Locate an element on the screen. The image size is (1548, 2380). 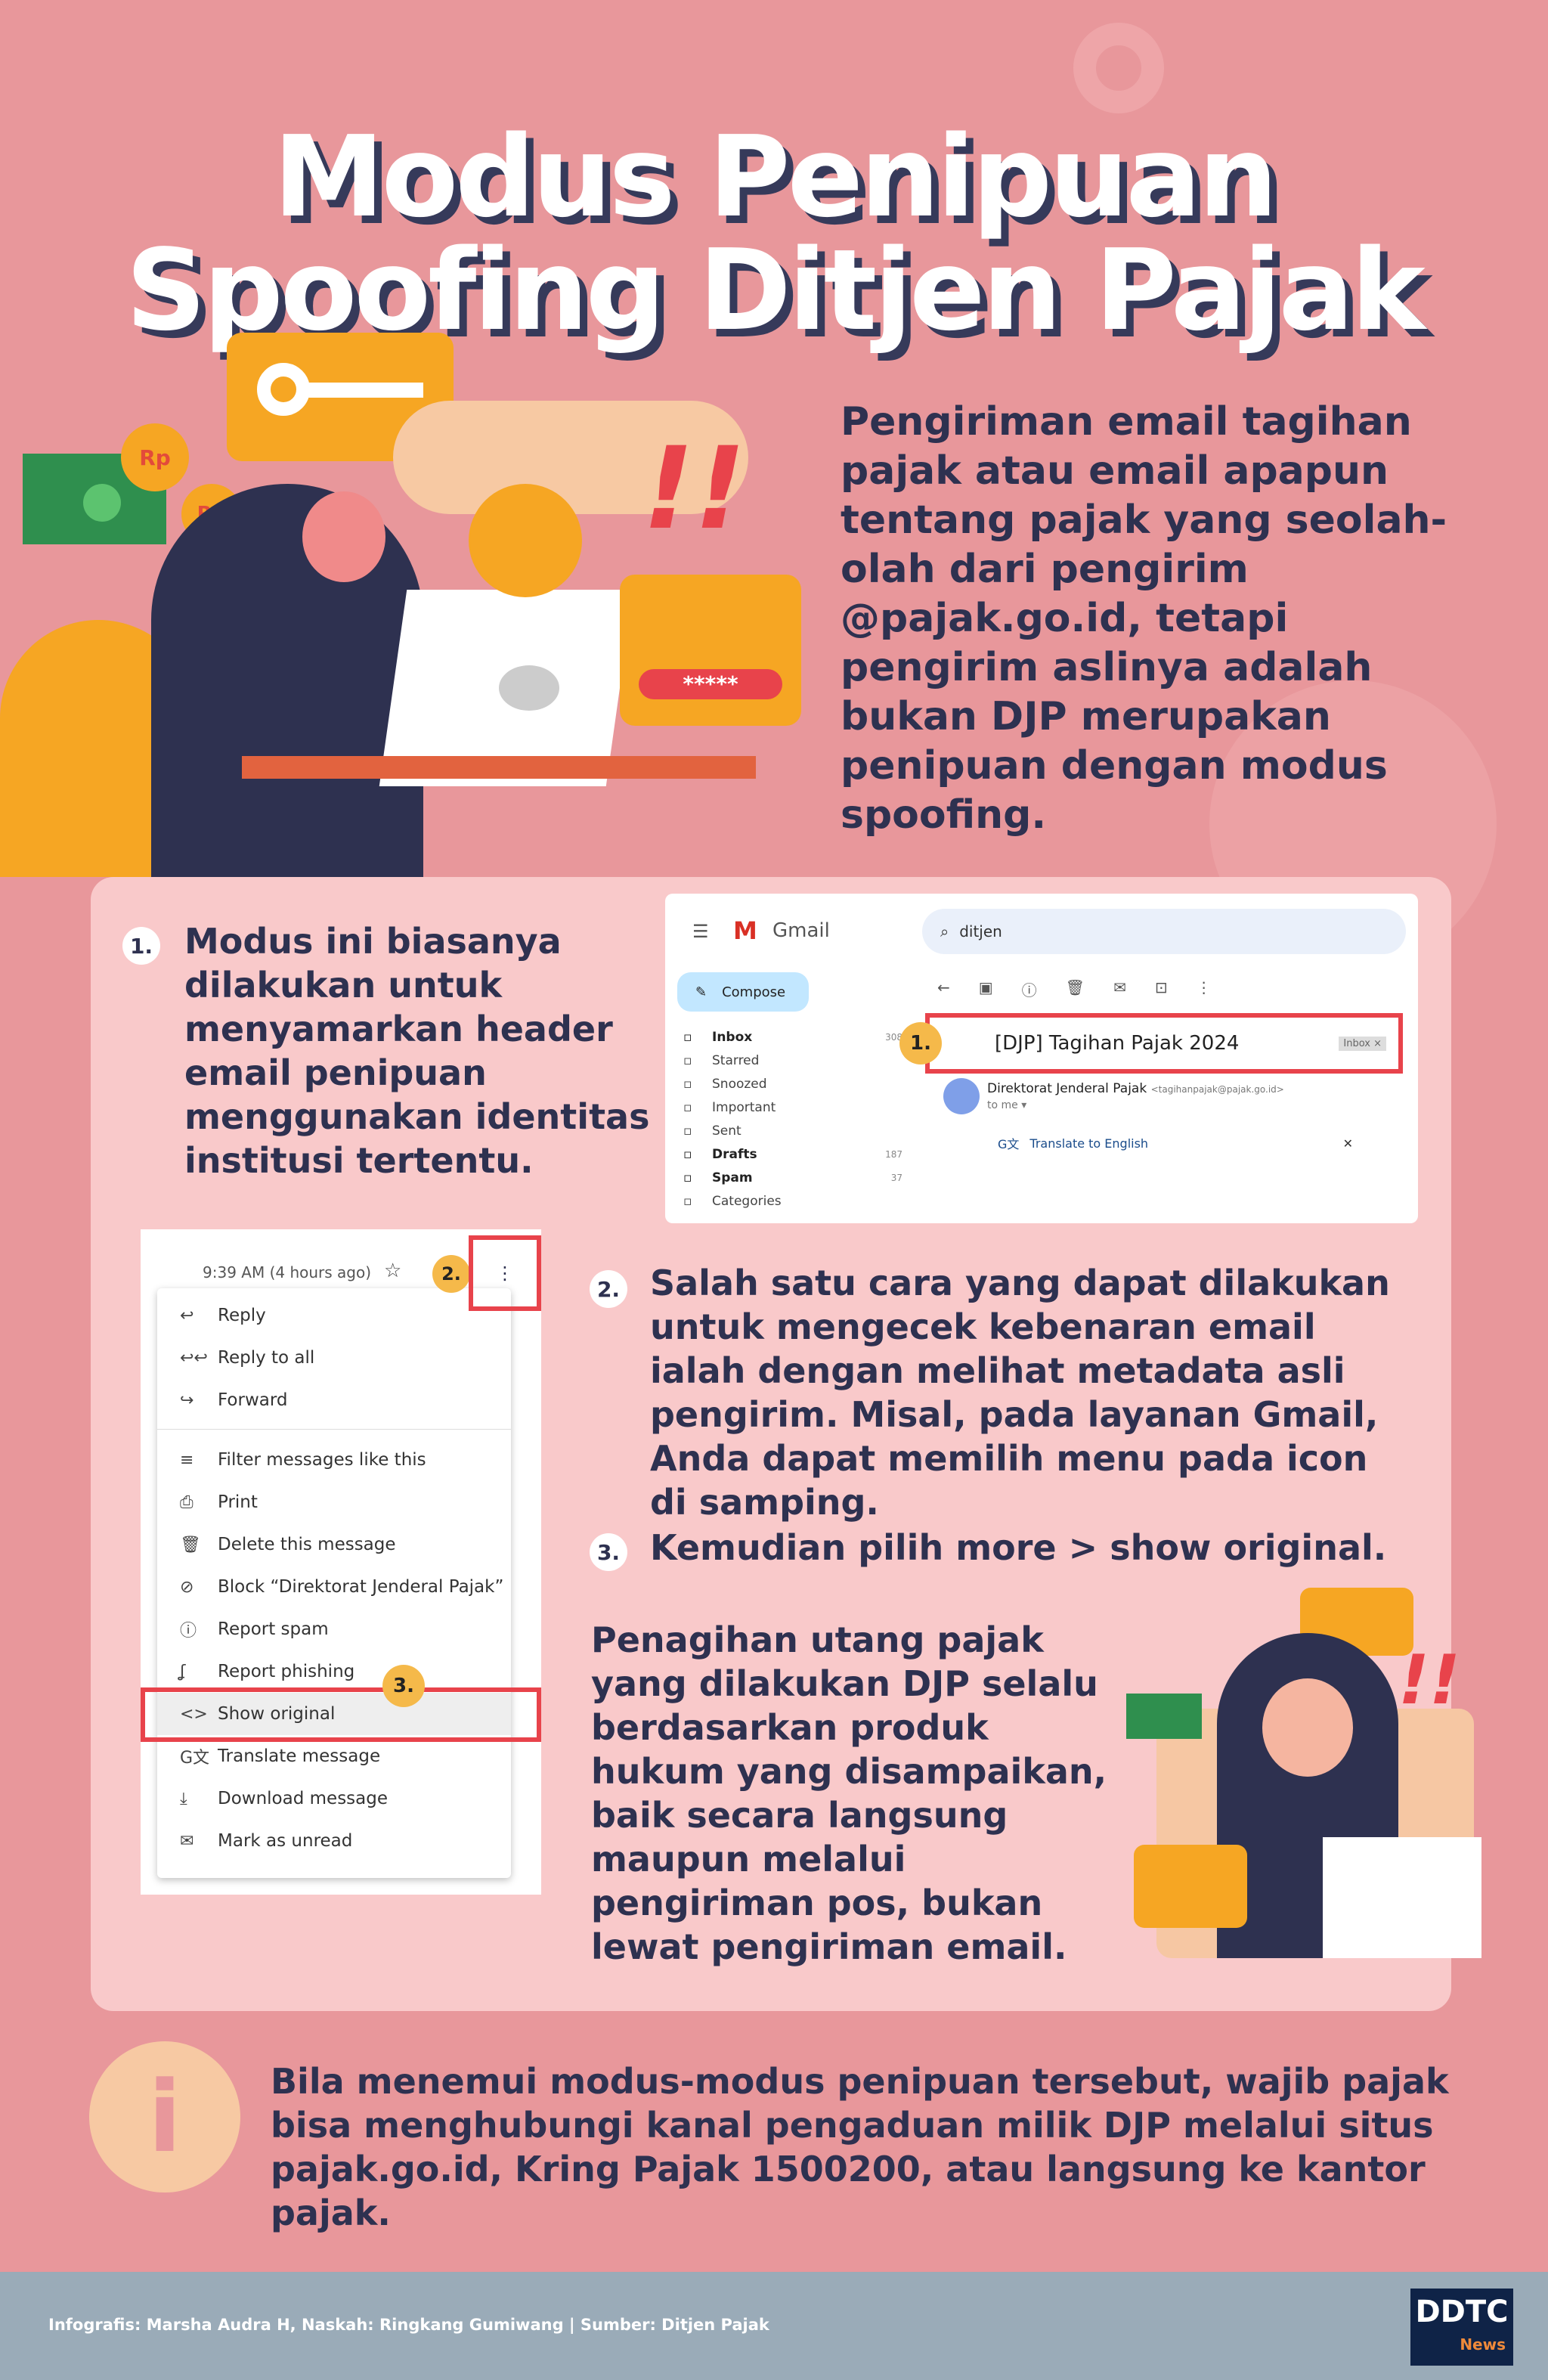
menu-label: Filter messages like this is located at coordinates (322, 1460).